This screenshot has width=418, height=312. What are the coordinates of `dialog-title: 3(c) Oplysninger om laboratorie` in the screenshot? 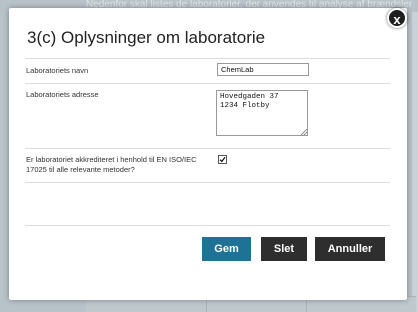 It's located at (146, 37).